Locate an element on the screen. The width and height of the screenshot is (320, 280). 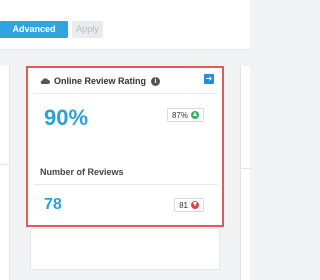
arrow-right-box-icon: ➔ is located at coordinates (209, 79).